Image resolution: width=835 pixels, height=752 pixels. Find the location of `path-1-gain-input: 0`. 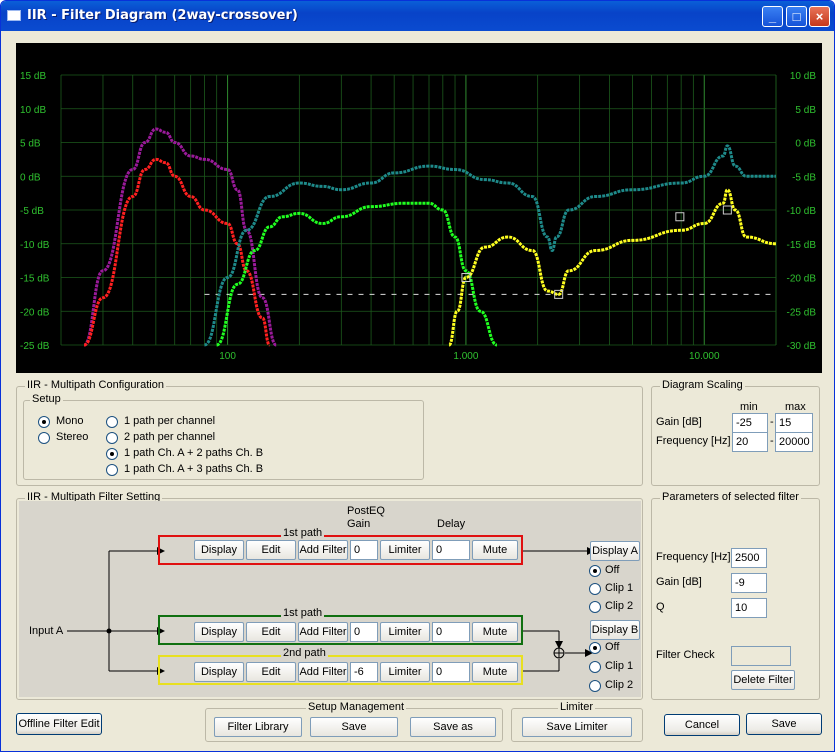

path-1-gain-input: 0 is located at coordinates (364, 550).